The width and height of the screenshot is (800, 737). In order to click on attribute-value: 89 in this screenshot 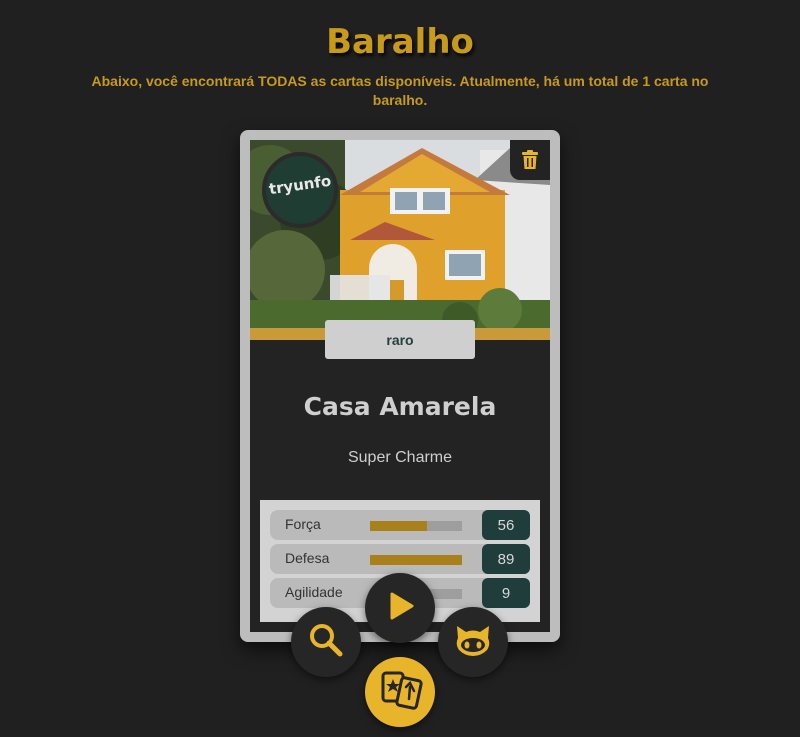, I will do `click(506, 559)`.